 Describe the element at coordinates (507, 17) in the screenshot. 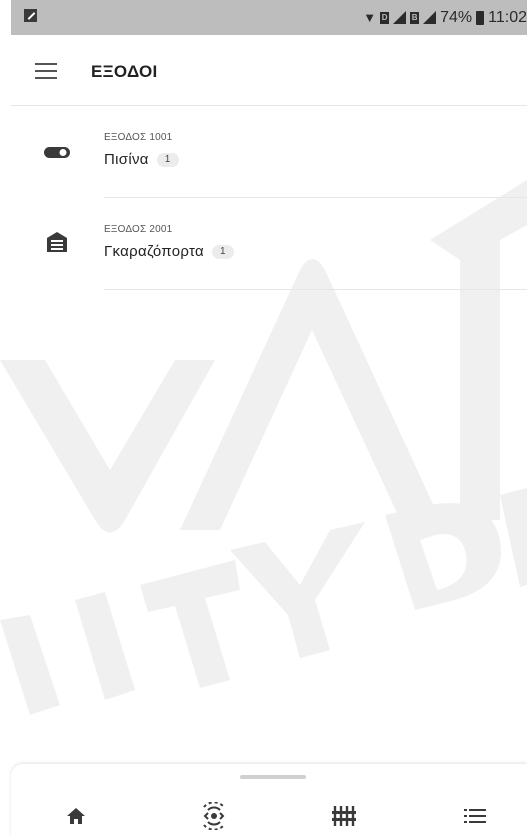

I see `clock: 11:02` at that location.